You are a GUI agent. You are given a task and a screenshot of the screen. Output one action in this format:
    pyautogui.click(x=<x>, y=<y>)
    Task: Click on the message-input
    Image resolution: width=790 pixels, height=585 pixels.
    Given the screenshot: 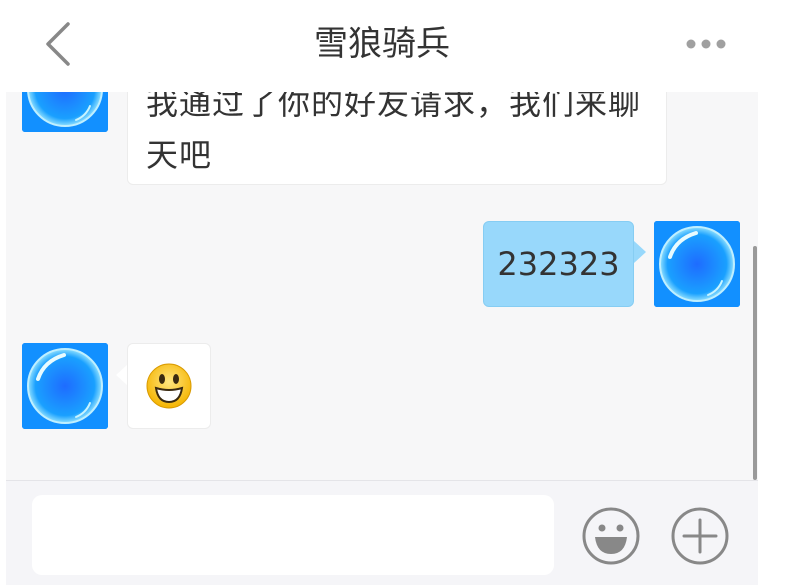 What is the action you would take?
    pyautogui.click(x=293, y=535)
    